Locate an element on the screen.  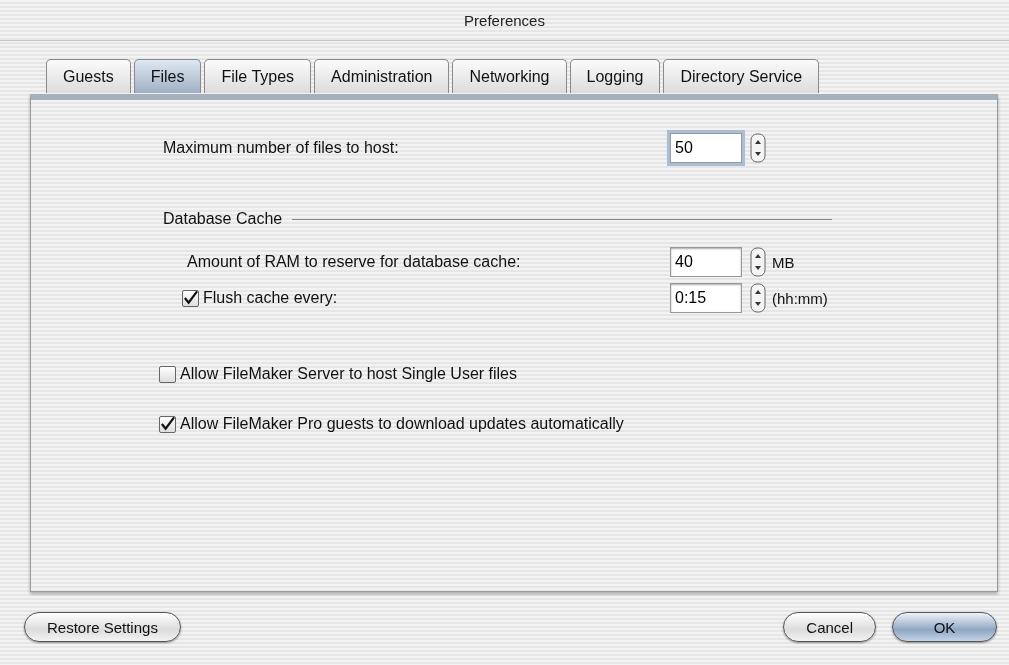
section-title: Database Cache is located at coordinates (223, 219).